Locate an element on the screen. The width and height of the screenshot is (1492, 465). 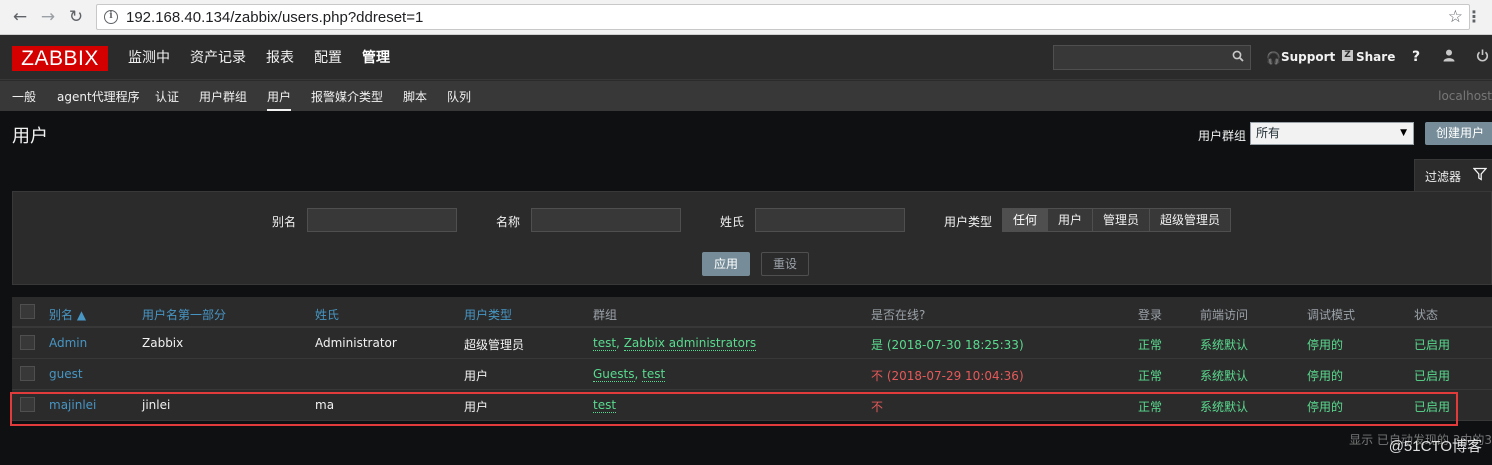
forward-icon: → is located at coordinates (48, 17).